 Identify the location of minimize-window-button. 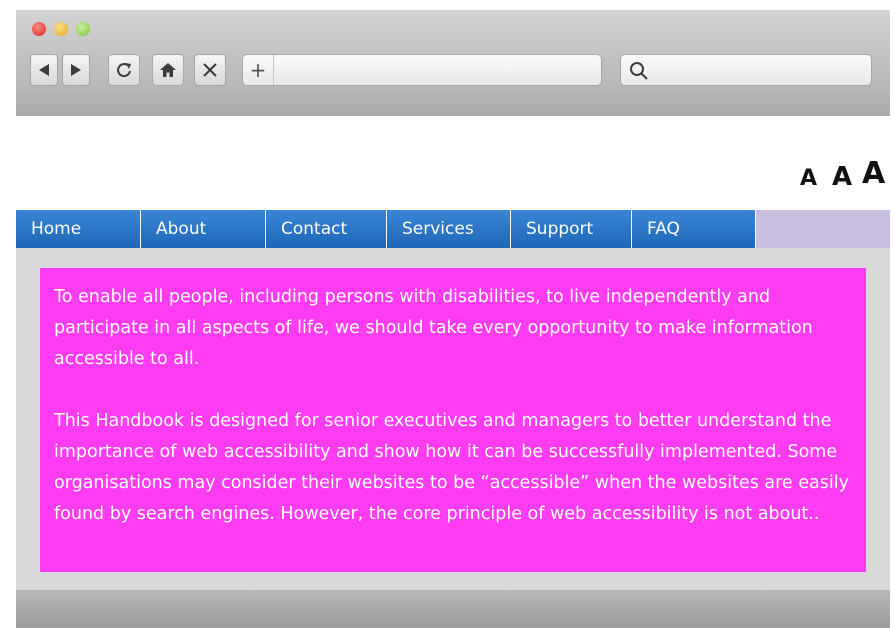
(61, 29).